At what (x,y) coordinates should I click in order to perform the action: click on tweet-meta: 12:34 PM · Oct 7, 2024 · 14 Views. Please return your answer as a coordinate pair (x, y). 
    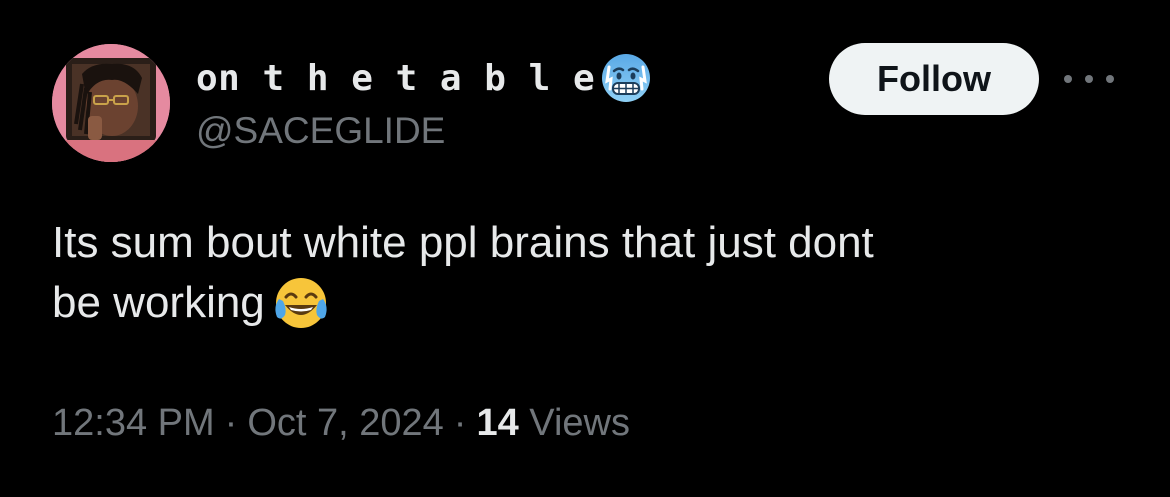
    Looking at the image, I should click on (341, 423).